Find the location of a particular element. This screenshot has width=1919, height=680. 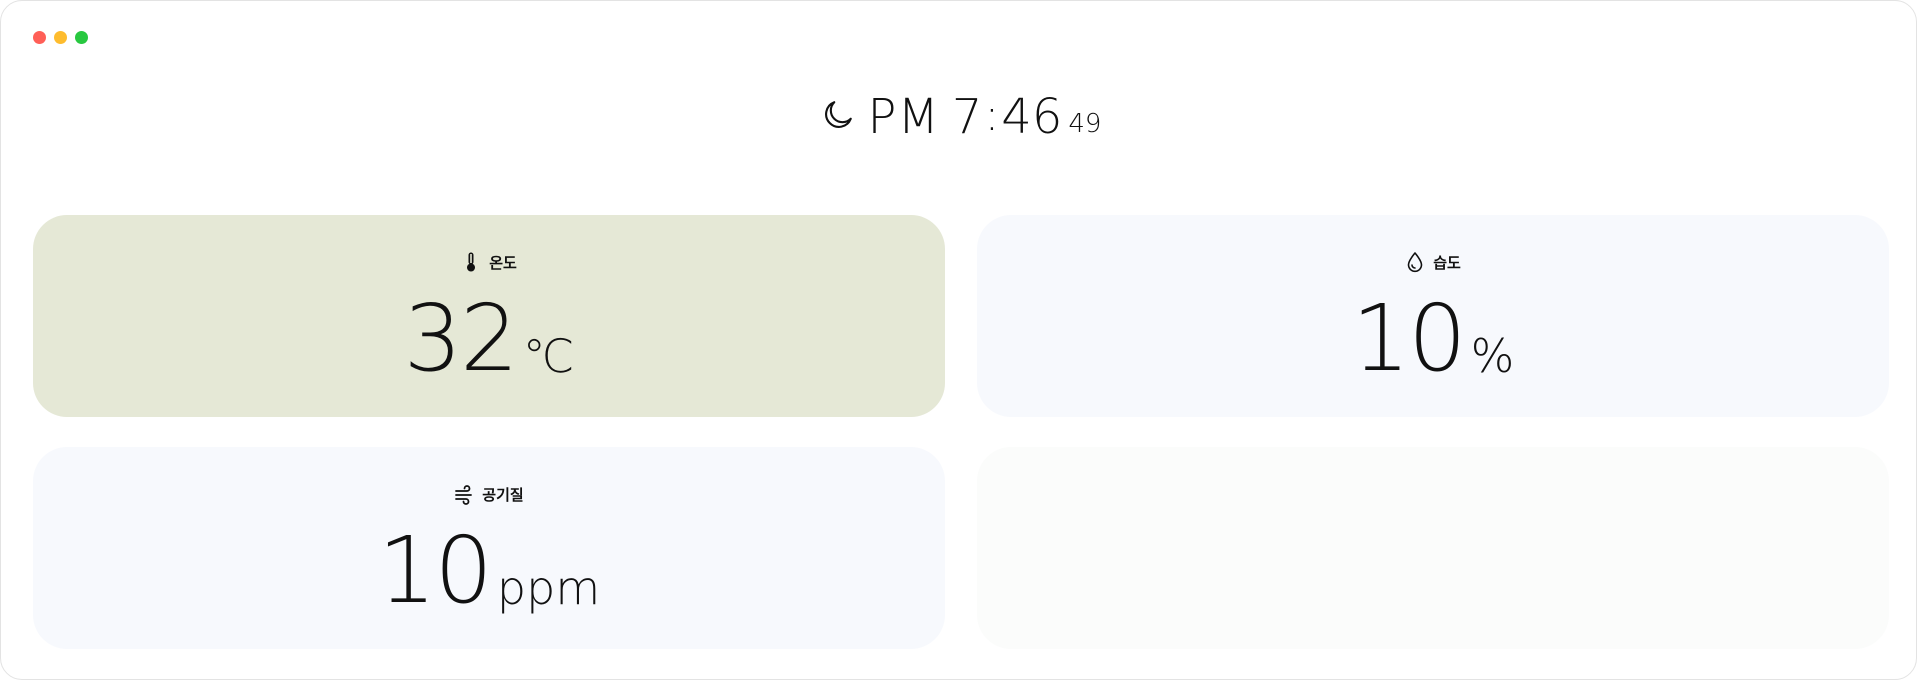

window-controls is located at coordinates (60, 37).